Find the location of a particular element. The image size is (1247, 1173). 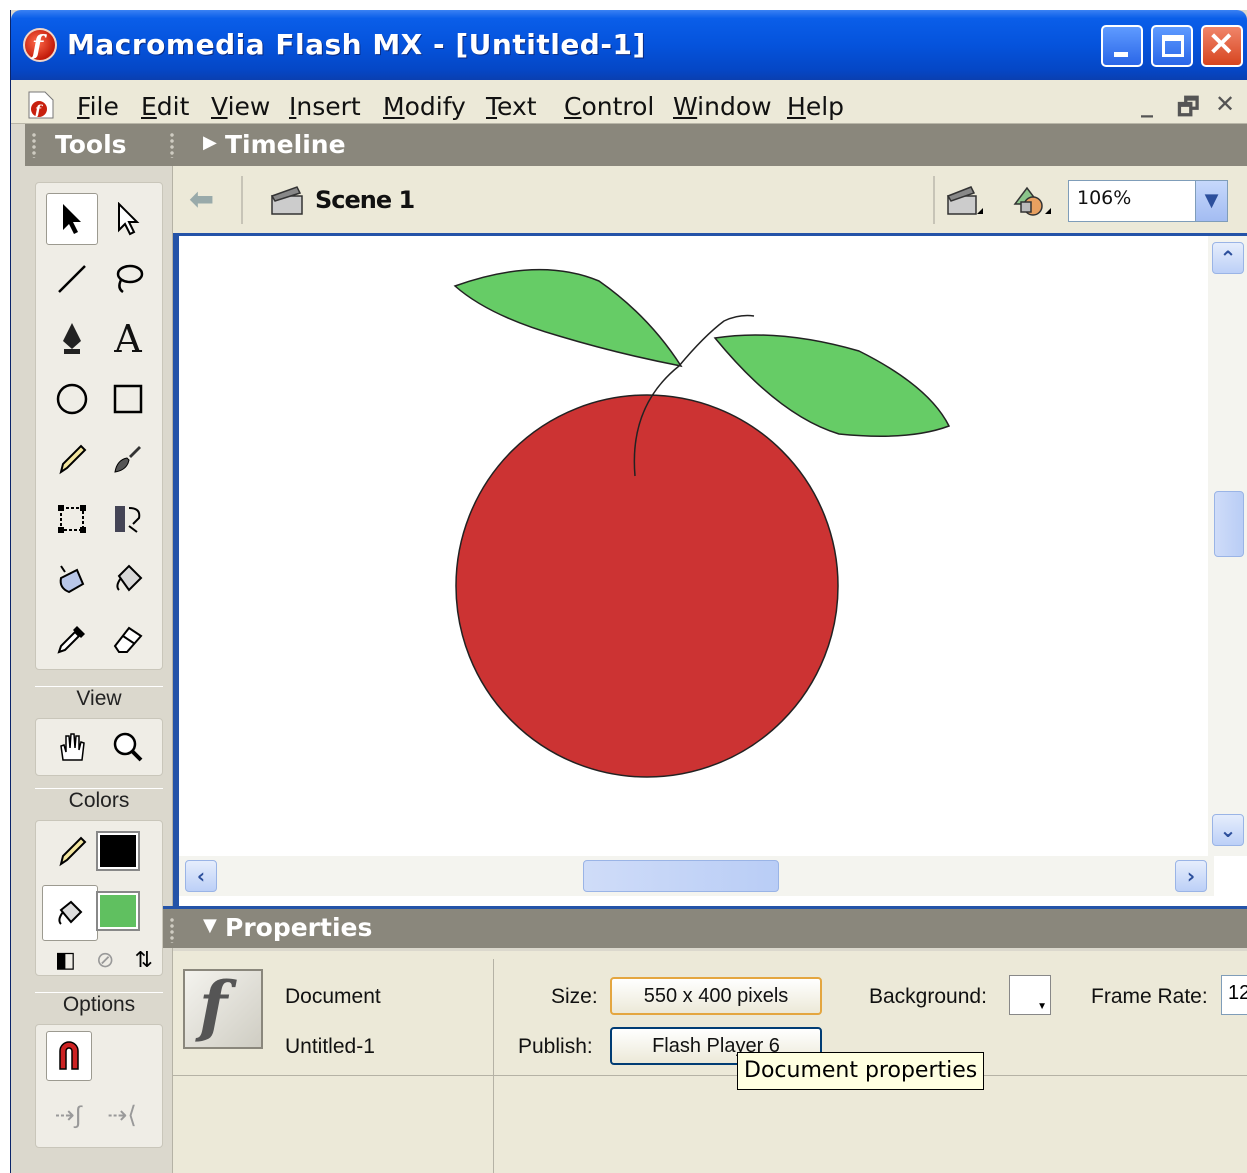

oval-tool-icon is located at coordinates (72, 399).